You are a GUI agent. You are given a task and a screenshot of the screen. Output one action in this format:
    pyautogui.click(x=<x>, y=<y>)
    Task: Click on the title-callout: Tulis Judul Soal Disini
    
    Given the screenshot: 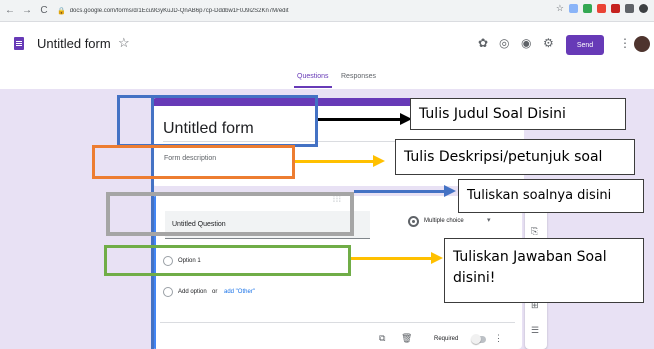 What is the action you would take?
    pyautogui.click(x=518, y=114)
    